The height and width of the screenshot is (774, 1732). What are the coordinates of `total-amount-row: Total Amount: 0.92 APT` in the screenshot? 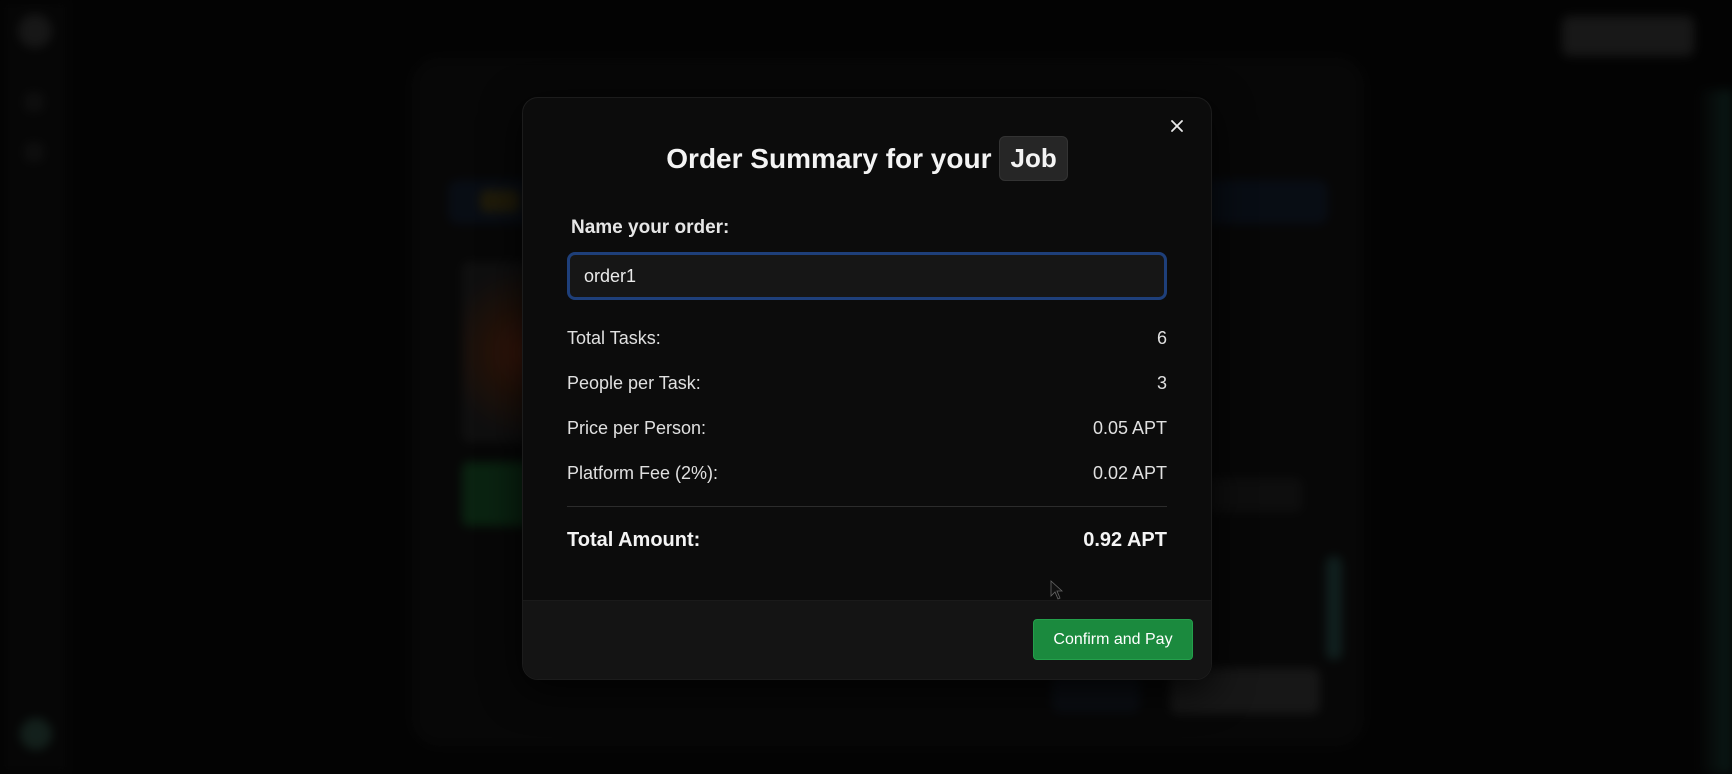 It's located at (867, 540).